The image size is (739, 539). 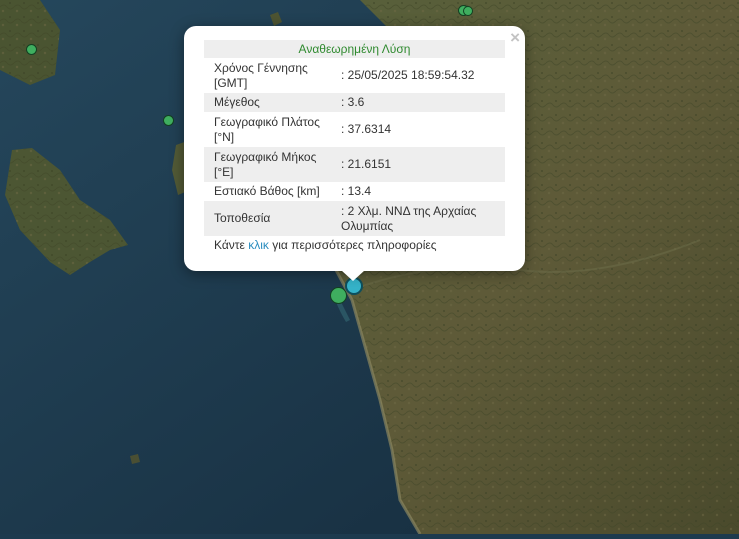 I want to click on table-row: Γεωγραφικό Πλάτος [°N] : 37.6314, so click(x=354, y=129).